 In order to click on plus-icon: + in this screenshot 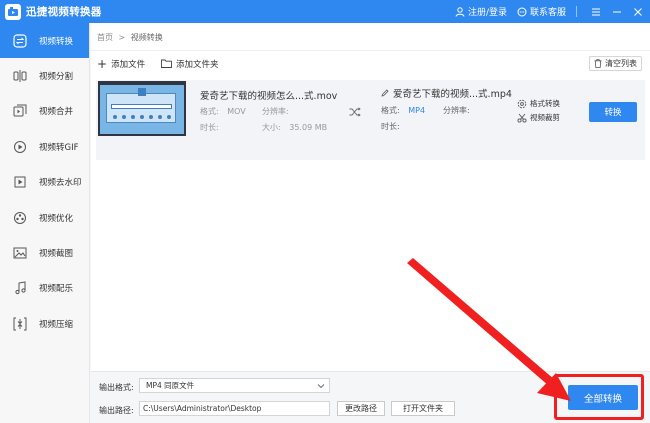, I will do `click(102, 63)`.